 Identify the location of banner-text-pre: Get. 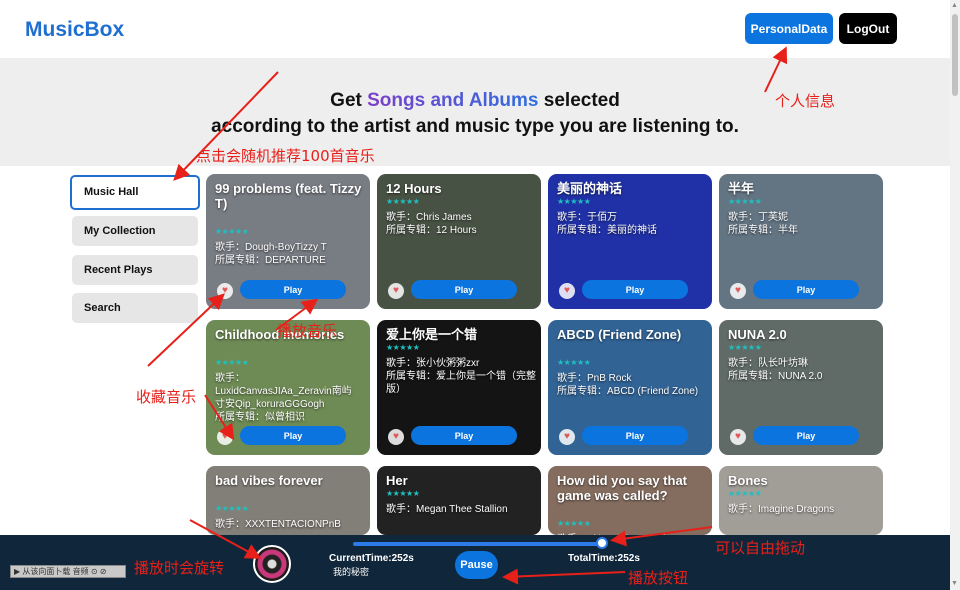
(349, 100).